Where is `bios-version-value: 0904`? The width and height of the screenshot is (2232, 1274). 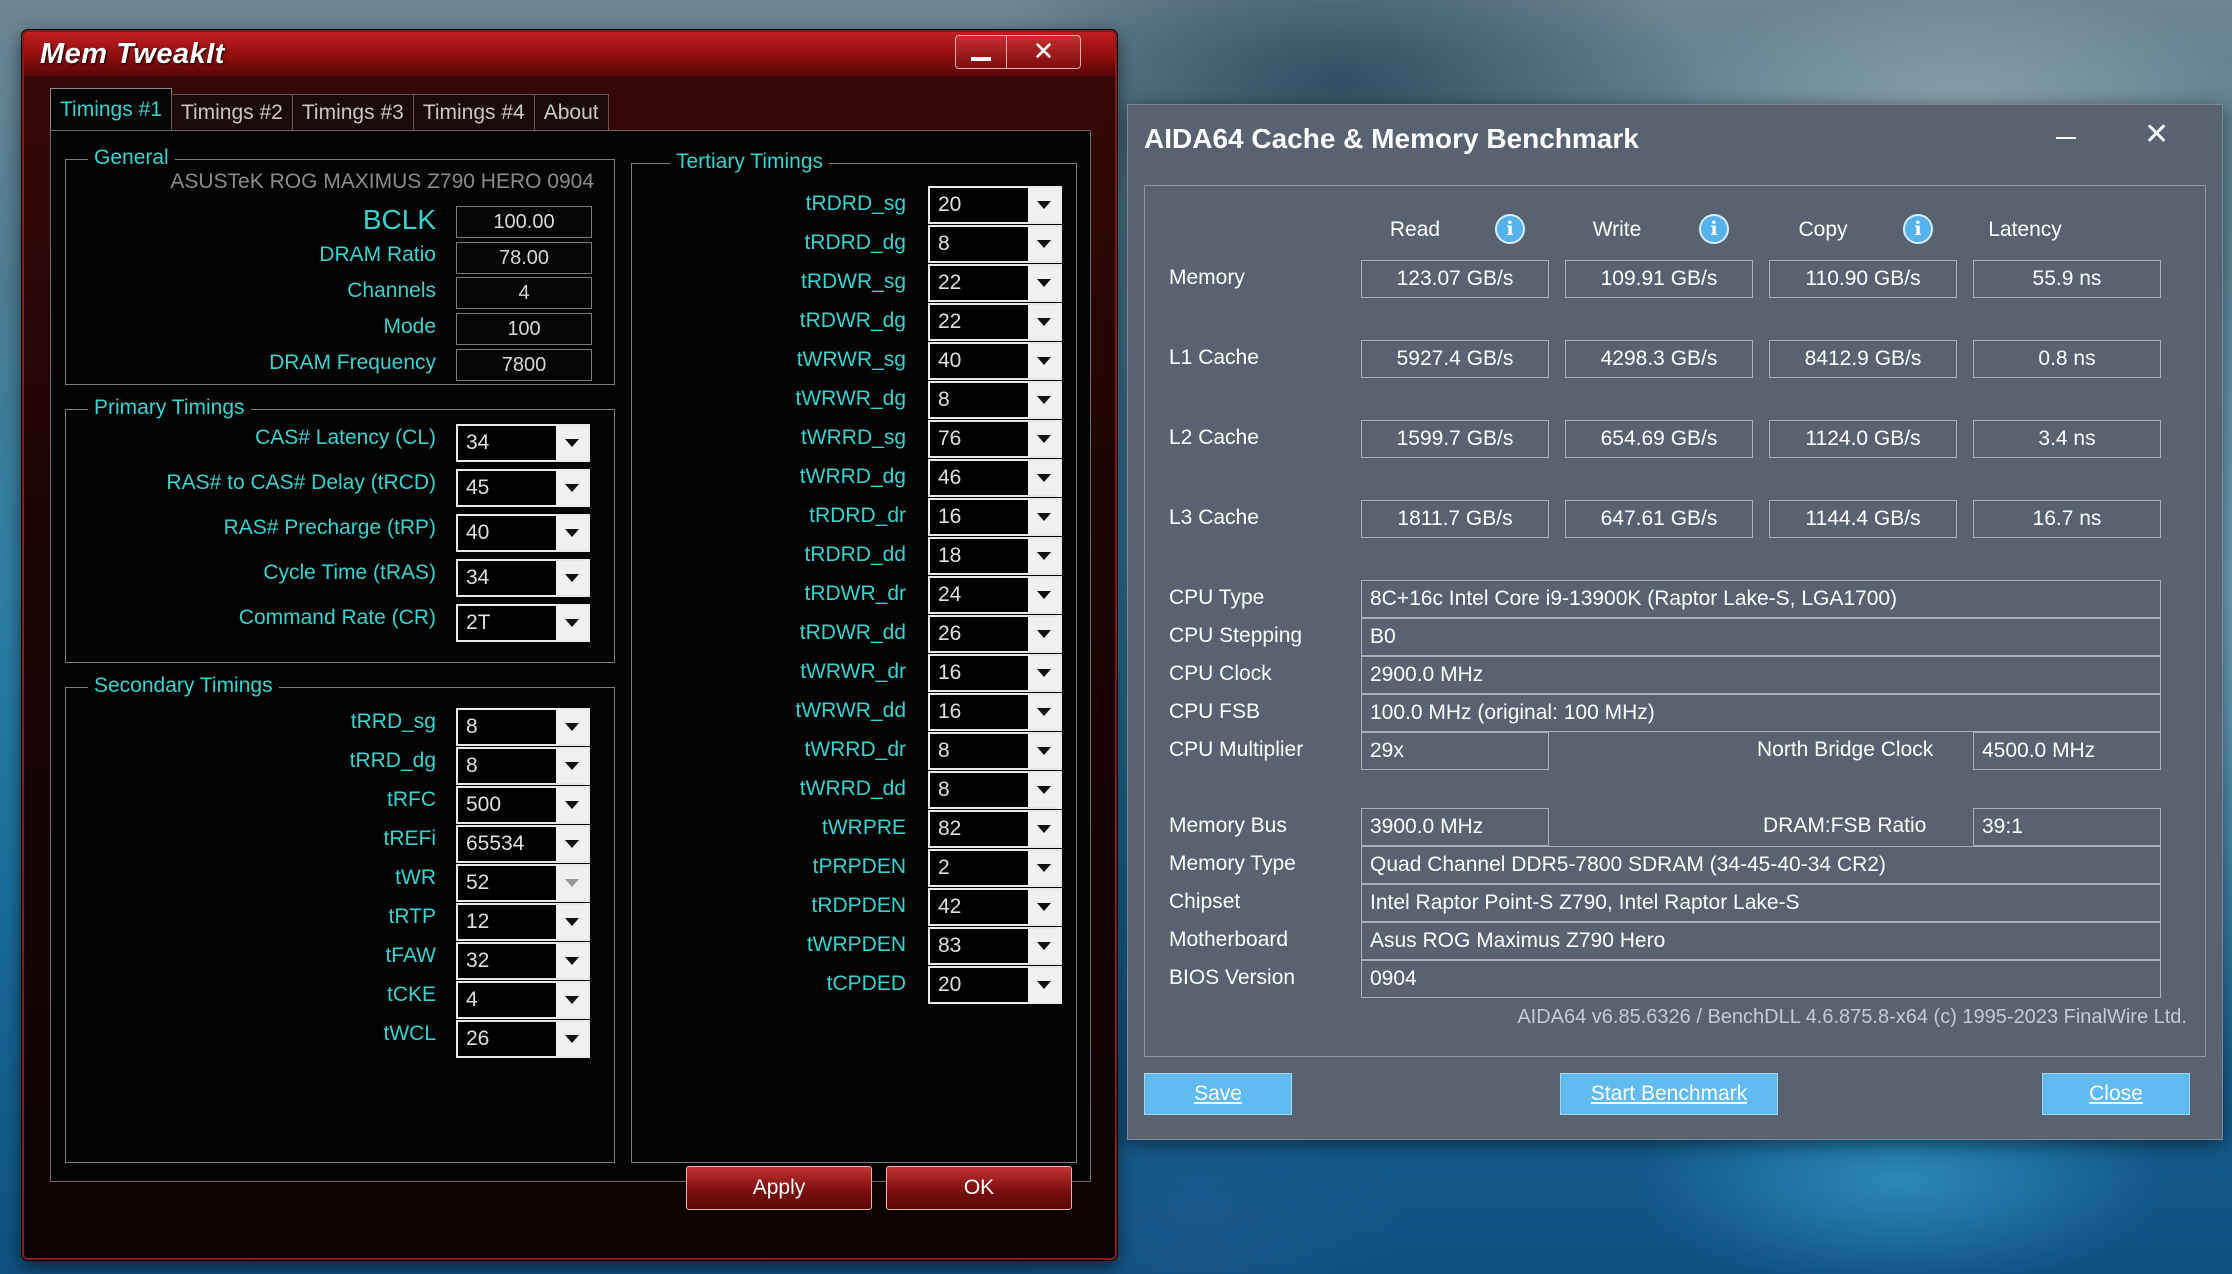 bios-version-value: 0904 is located at coordinates (1761, 979).